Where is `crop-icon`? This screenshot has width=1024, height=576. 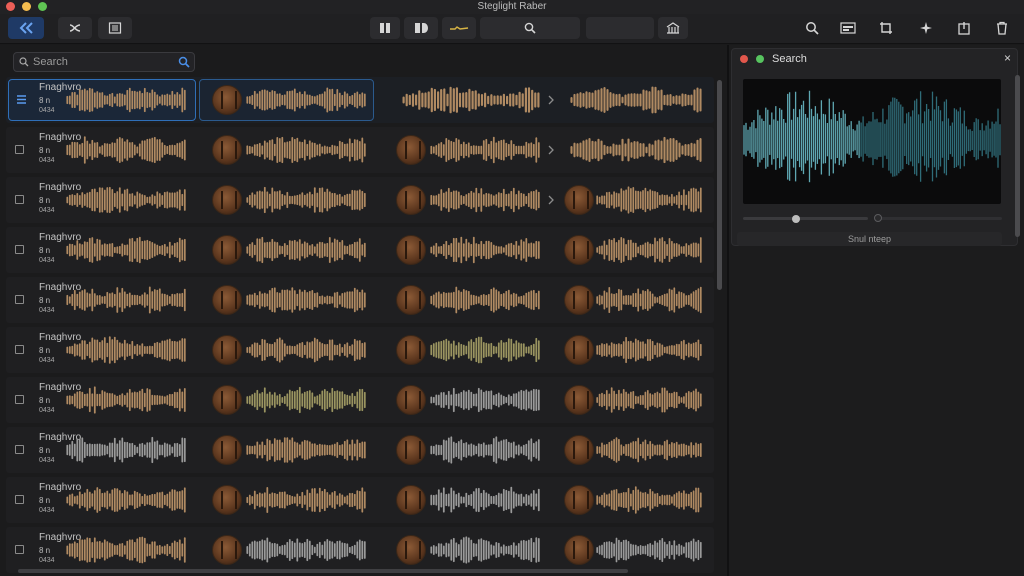
crop-icon is located at coordinates (886, 28).